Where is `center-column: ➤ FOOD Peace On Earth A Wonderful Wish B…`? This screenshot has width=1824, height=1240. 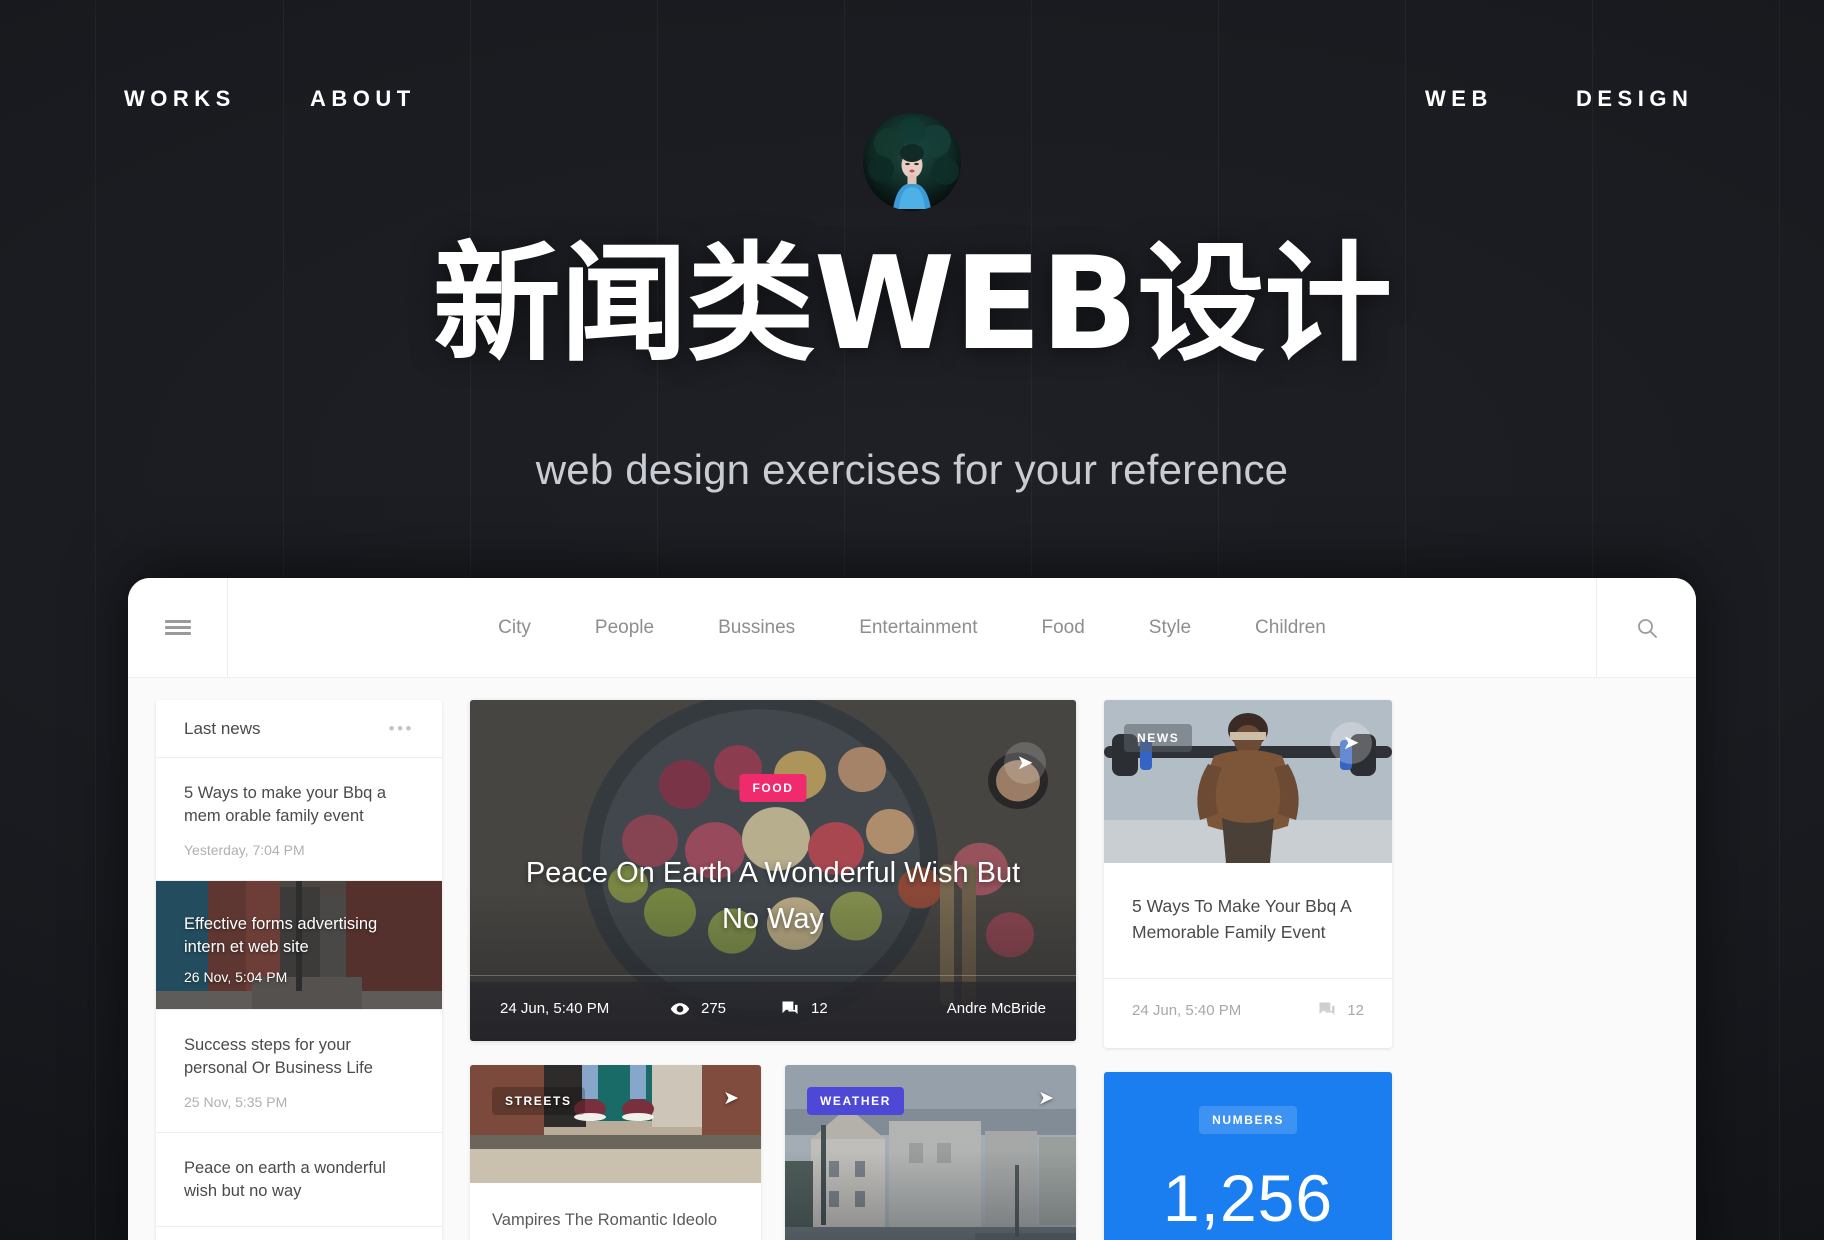 center-column: ➤ FOOD Peace On Earth A Wonderful Wish B… is located at coordinates (773, 970).